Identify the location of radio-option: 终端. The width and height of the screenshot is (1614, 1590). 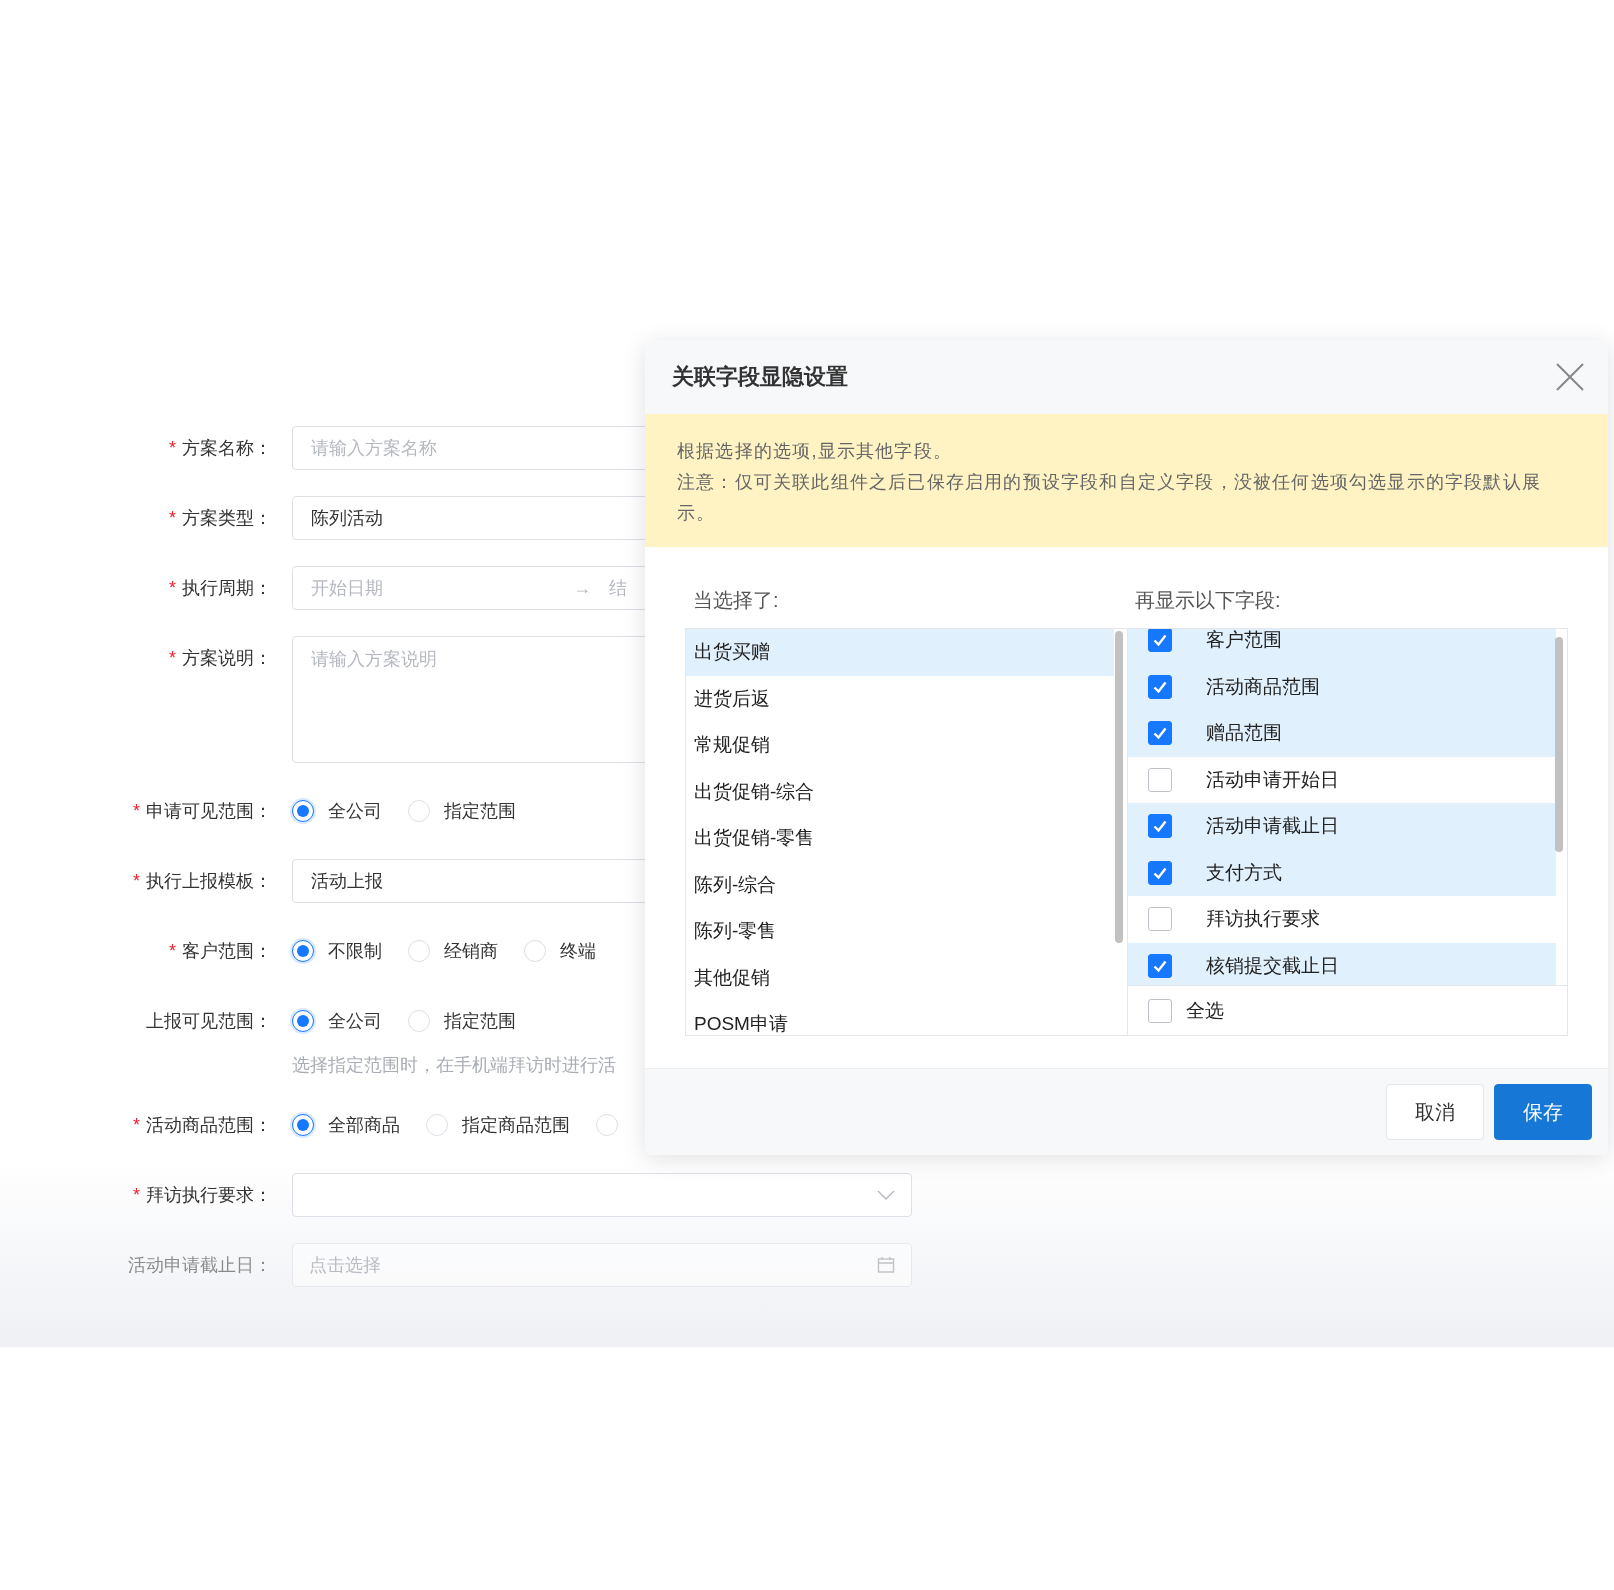
(560, 951).